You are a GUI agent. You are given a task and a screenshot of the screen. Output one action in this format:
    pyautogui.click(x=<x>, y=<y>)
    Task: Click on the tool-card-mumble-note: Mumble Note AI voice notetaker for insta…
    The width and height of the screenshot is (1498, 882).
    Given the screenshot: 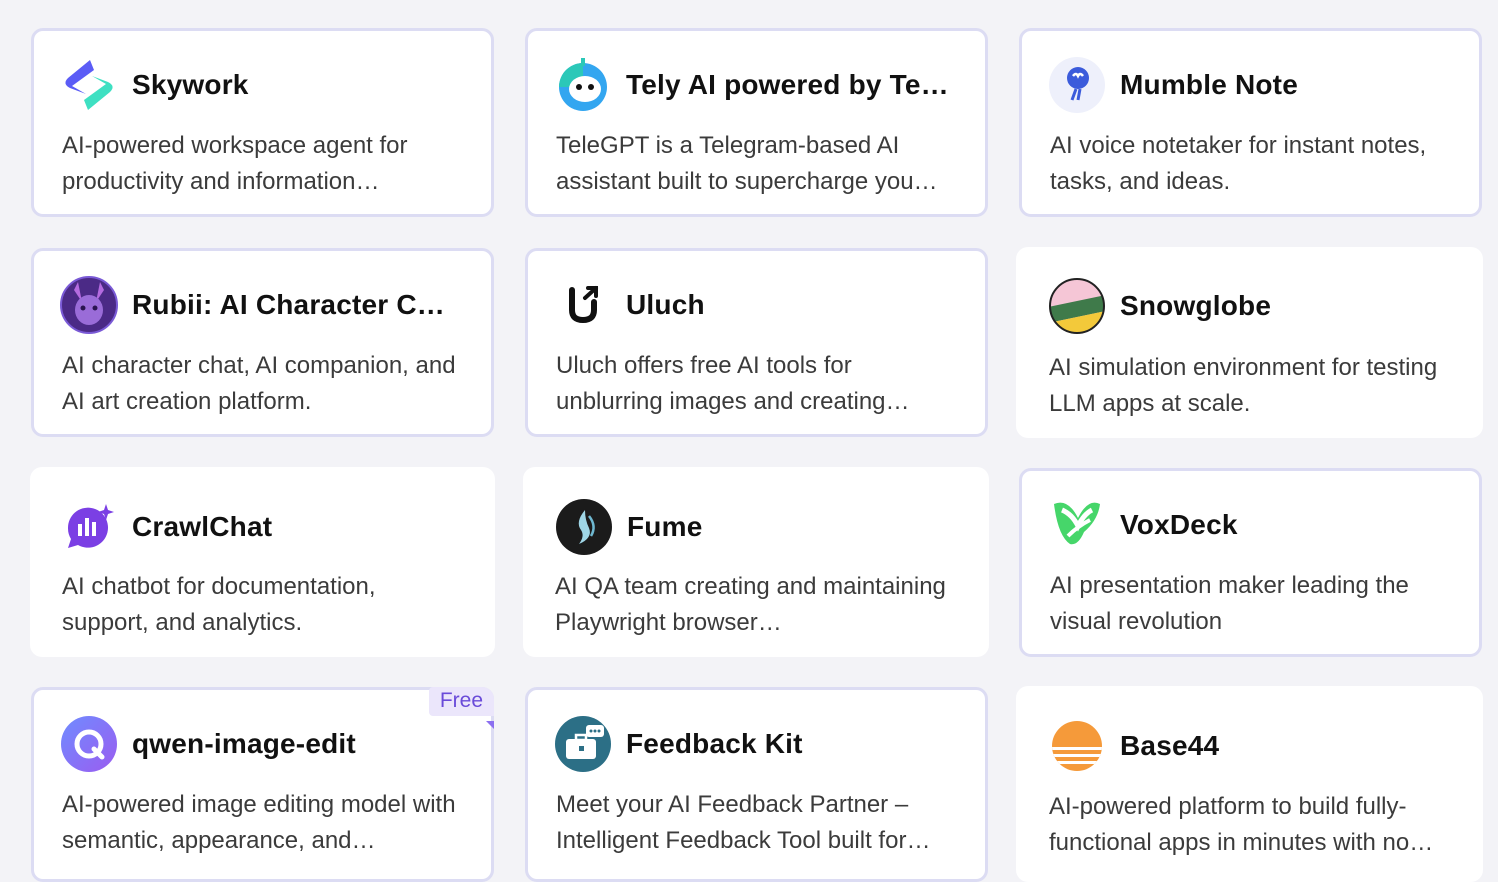 What is the action you would take?
    pyautogui.click(x=1250, y=122)
    